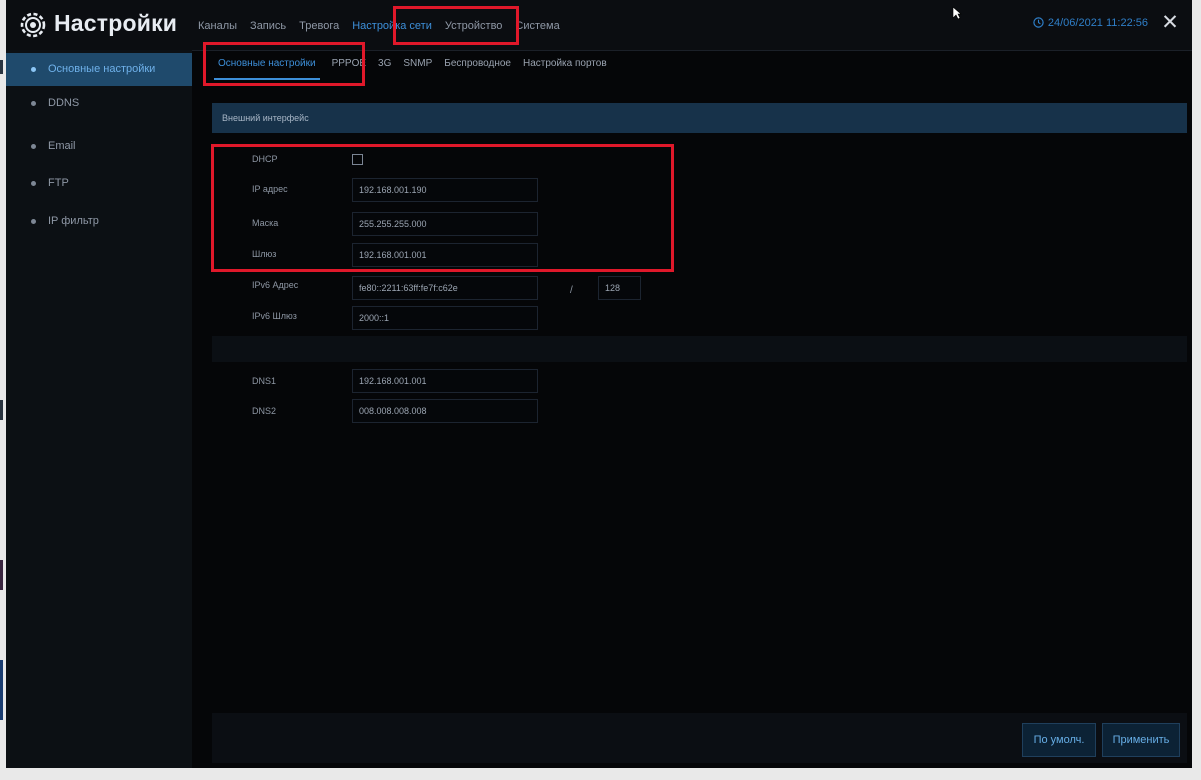 Image resolution: width=1201 pixels, height=780 pixels. Describe the element at coordinates (1059, 740) in the screenshot. I see `default-button: По умолч.` at that location.